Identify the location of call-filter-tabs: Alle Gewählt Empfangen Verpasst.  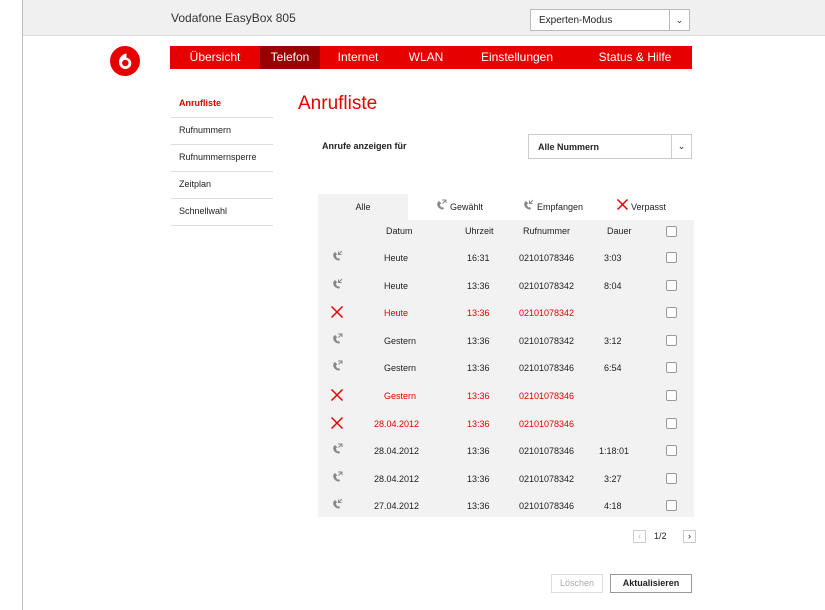
(506, 207).